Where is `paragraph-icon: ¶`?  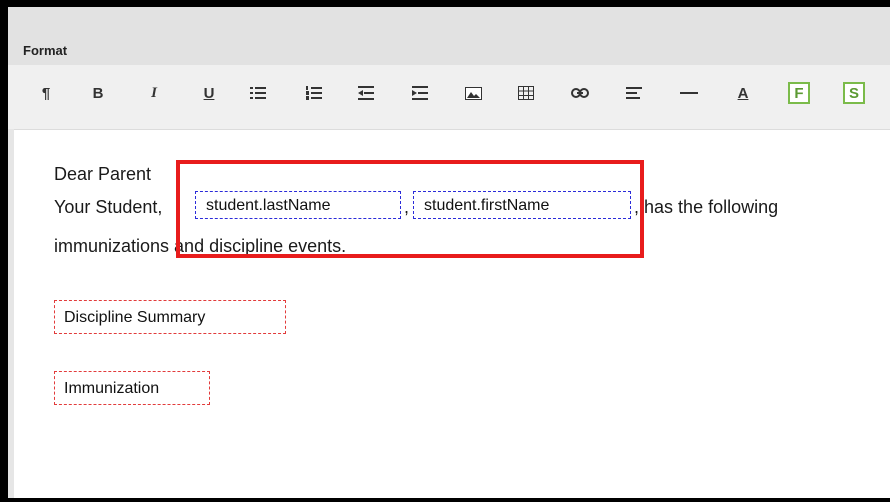 paragraph-icon: ¶ is located at coordinates (46, 93).